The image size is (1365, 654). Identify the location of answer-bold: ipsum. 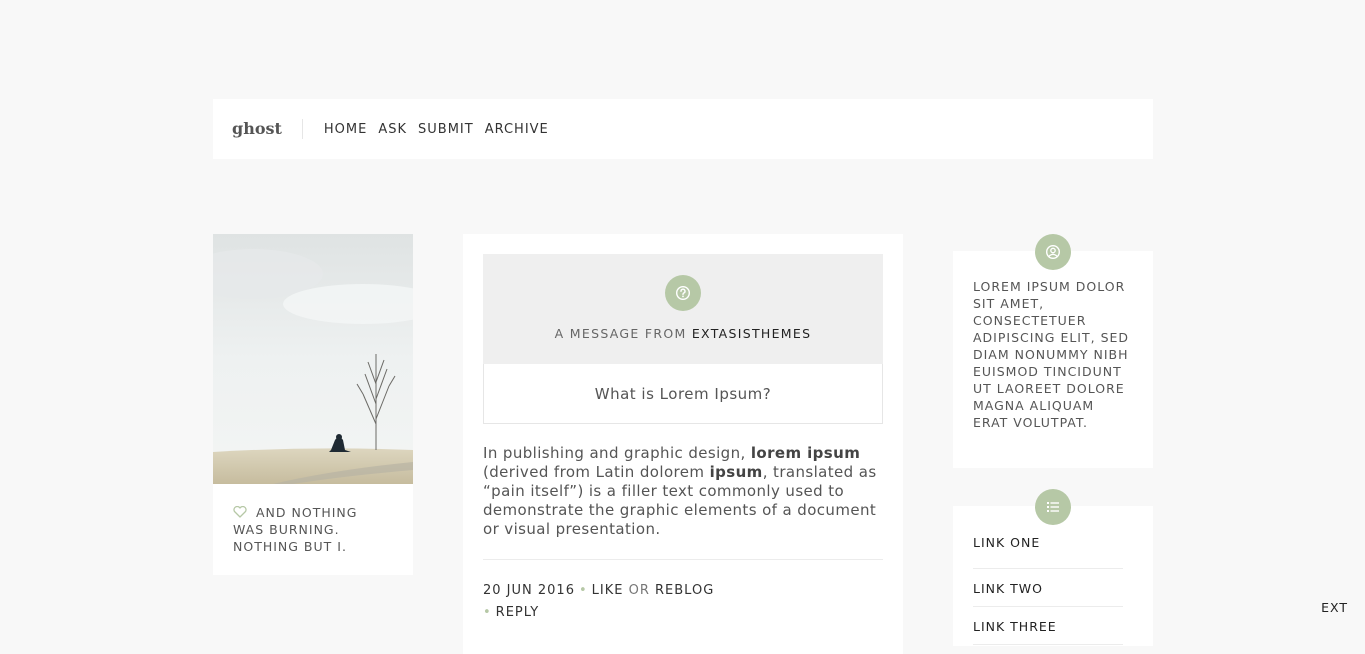
(736, 472).